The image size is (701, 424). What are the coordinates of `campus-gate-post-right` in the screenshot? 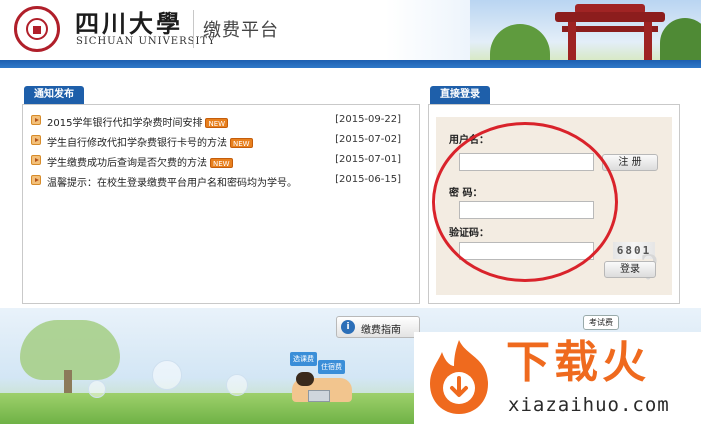 It's located at (648, 41).